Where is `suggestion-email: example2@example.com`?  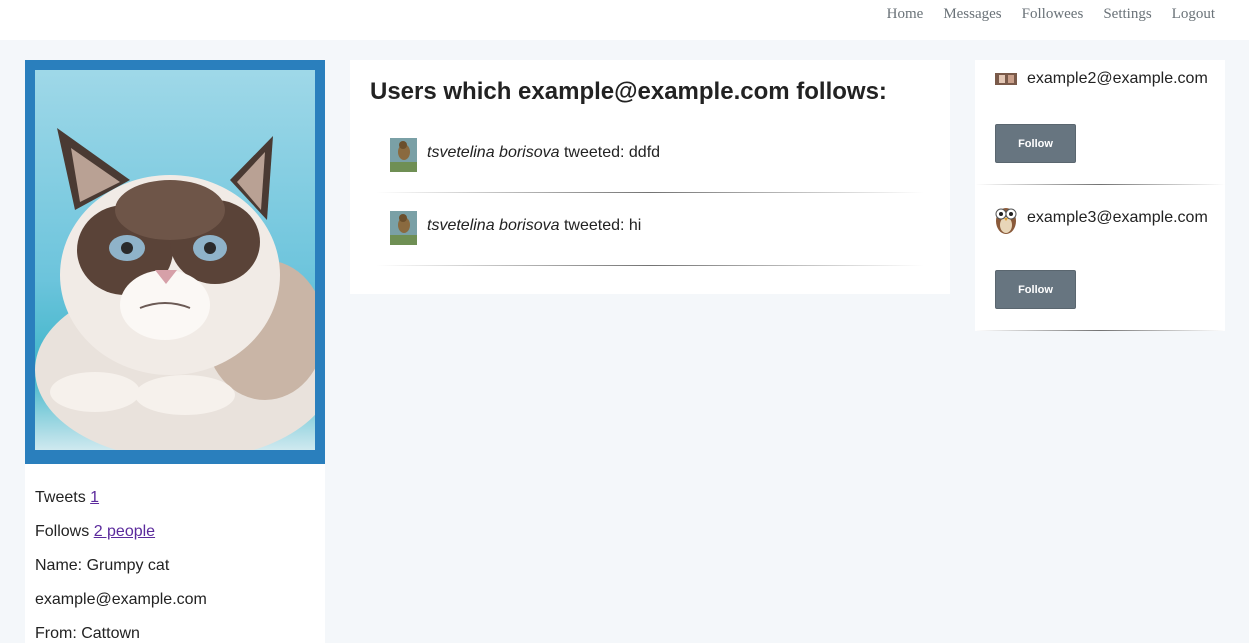
suggestion-email: example2@example.com is located at coordinates (1117, 78).